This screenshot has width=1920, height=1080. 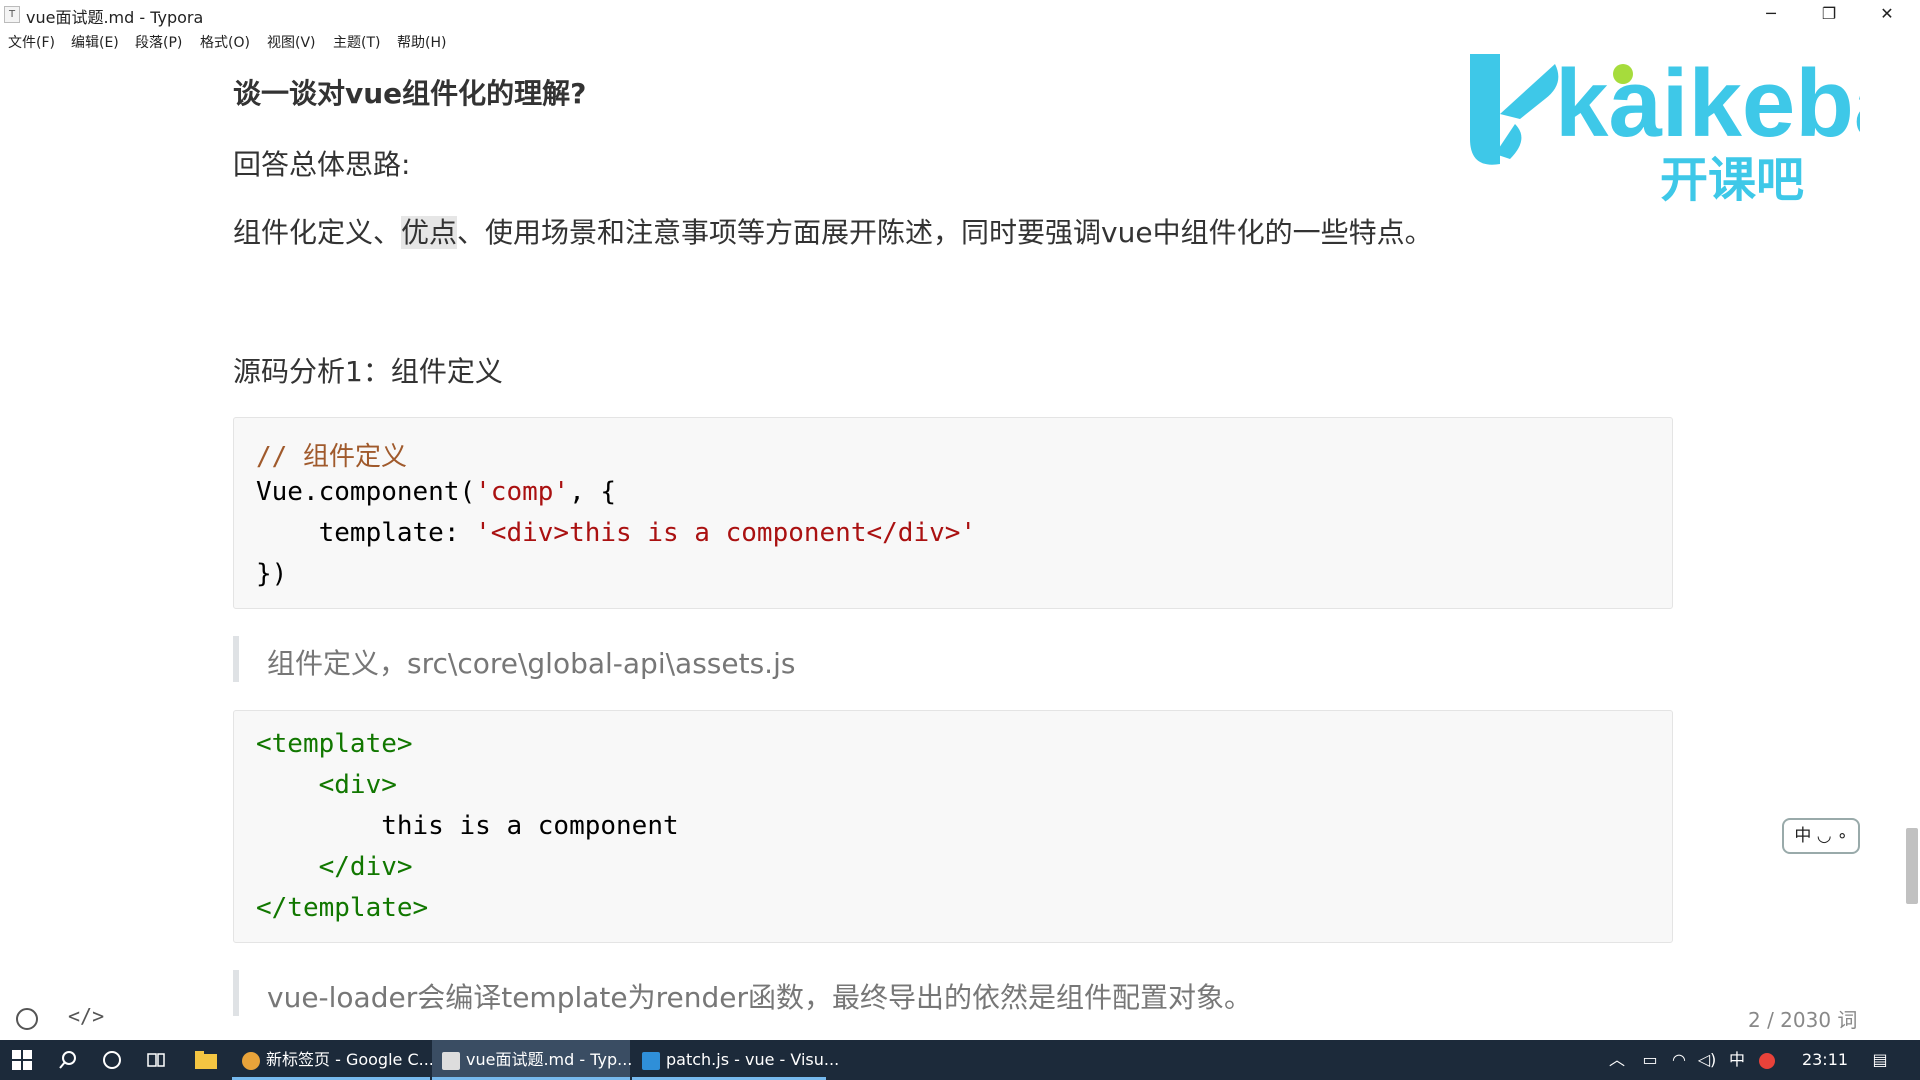 What do you see at coordinates (225, 42) in the screenshot?
I see `menu-format: 格式(O)` at bounding box center [225, 42].